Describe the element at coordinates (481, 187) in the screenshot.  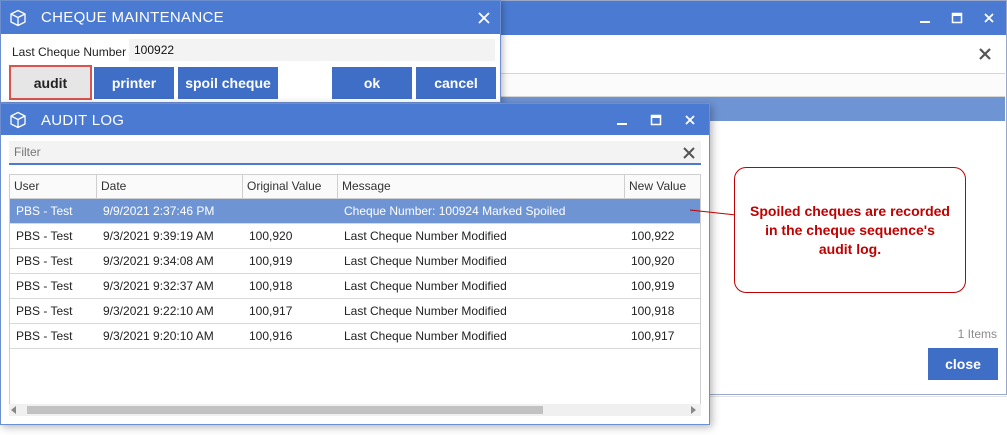
I see `column-header-message: Message` at that location.